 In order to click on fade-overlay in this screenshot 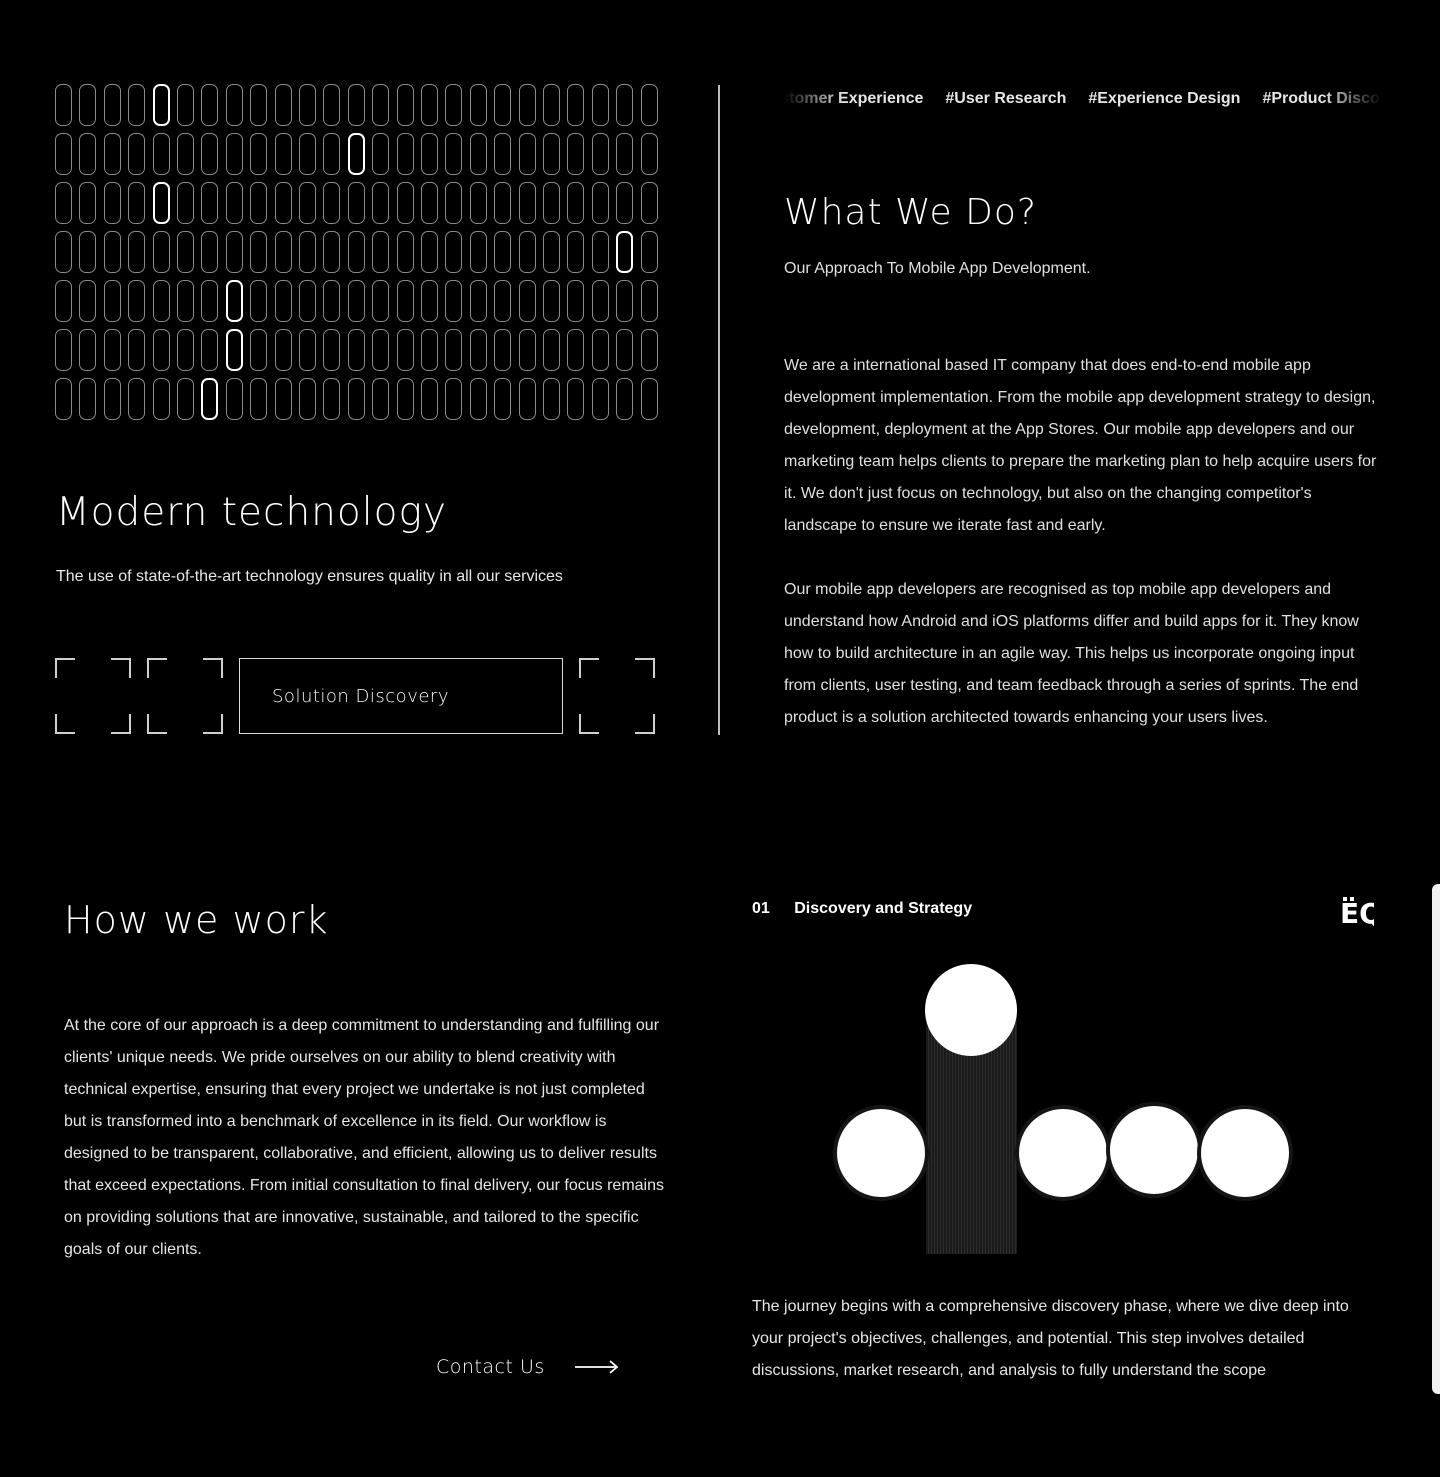, I will do `click(814, 101)`.